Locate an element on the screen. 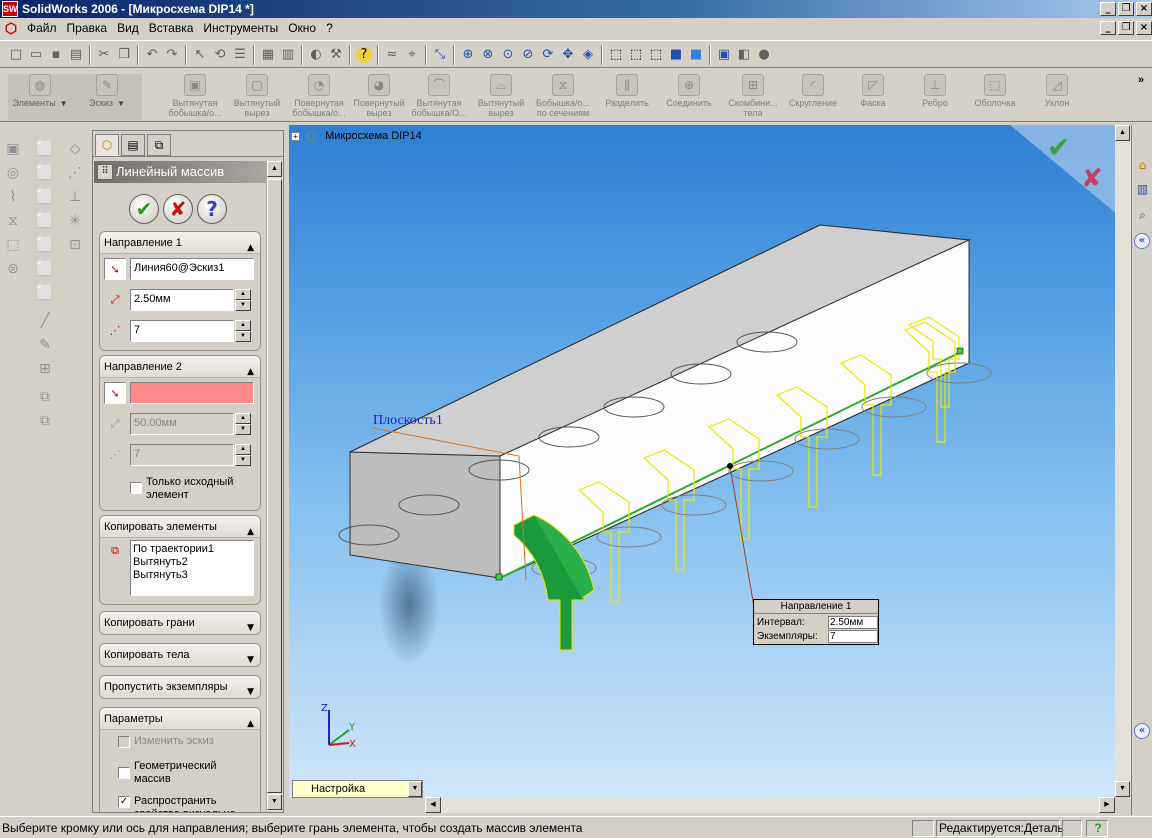  shaded-icon: ■ is located at coordinates (696, 55).